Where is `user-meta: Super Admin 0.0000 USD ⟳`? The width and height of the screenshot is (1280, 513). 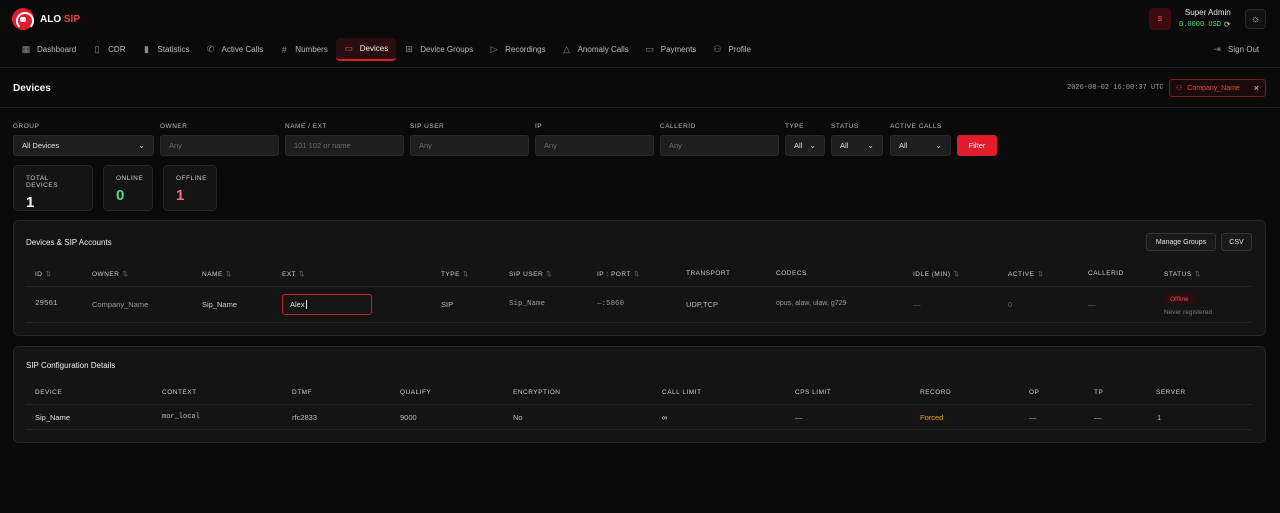
user-meta: Super Admin 0.0000 USD ⟳ is located at coordinates (1205, 19).